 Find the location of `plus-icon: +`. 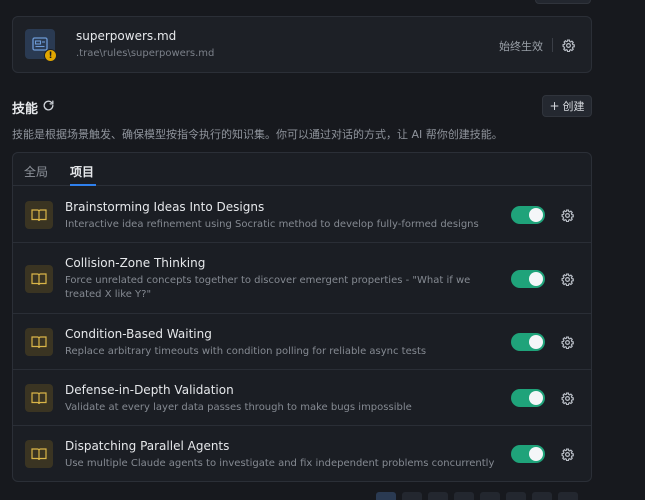

plus-icon: + is located at coordinates (554, 106).